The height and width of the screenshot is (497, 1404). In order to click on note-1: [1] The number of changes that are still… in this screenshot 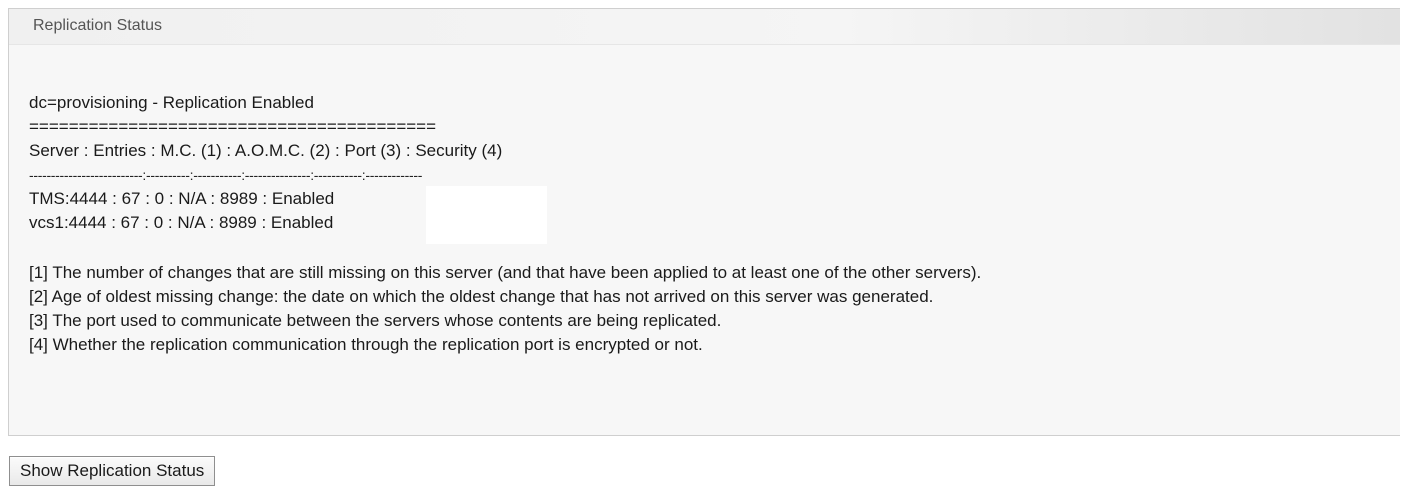, I will do `click(505, 272)`.